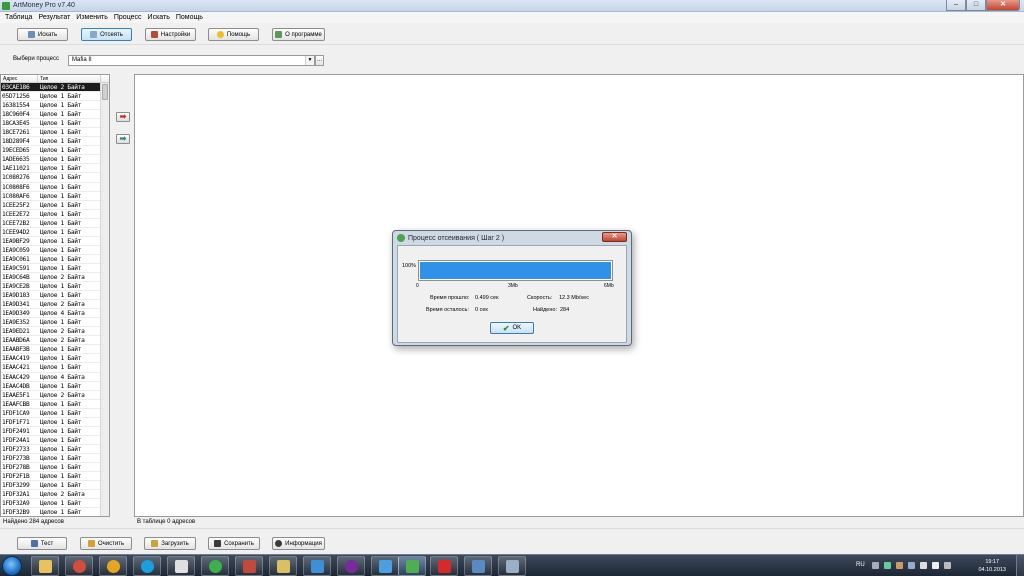  Describe the element at coordinates (51, 151) in the screenshot. I see `table-row: 19ECED65 Целое 1 Байт` at that location.